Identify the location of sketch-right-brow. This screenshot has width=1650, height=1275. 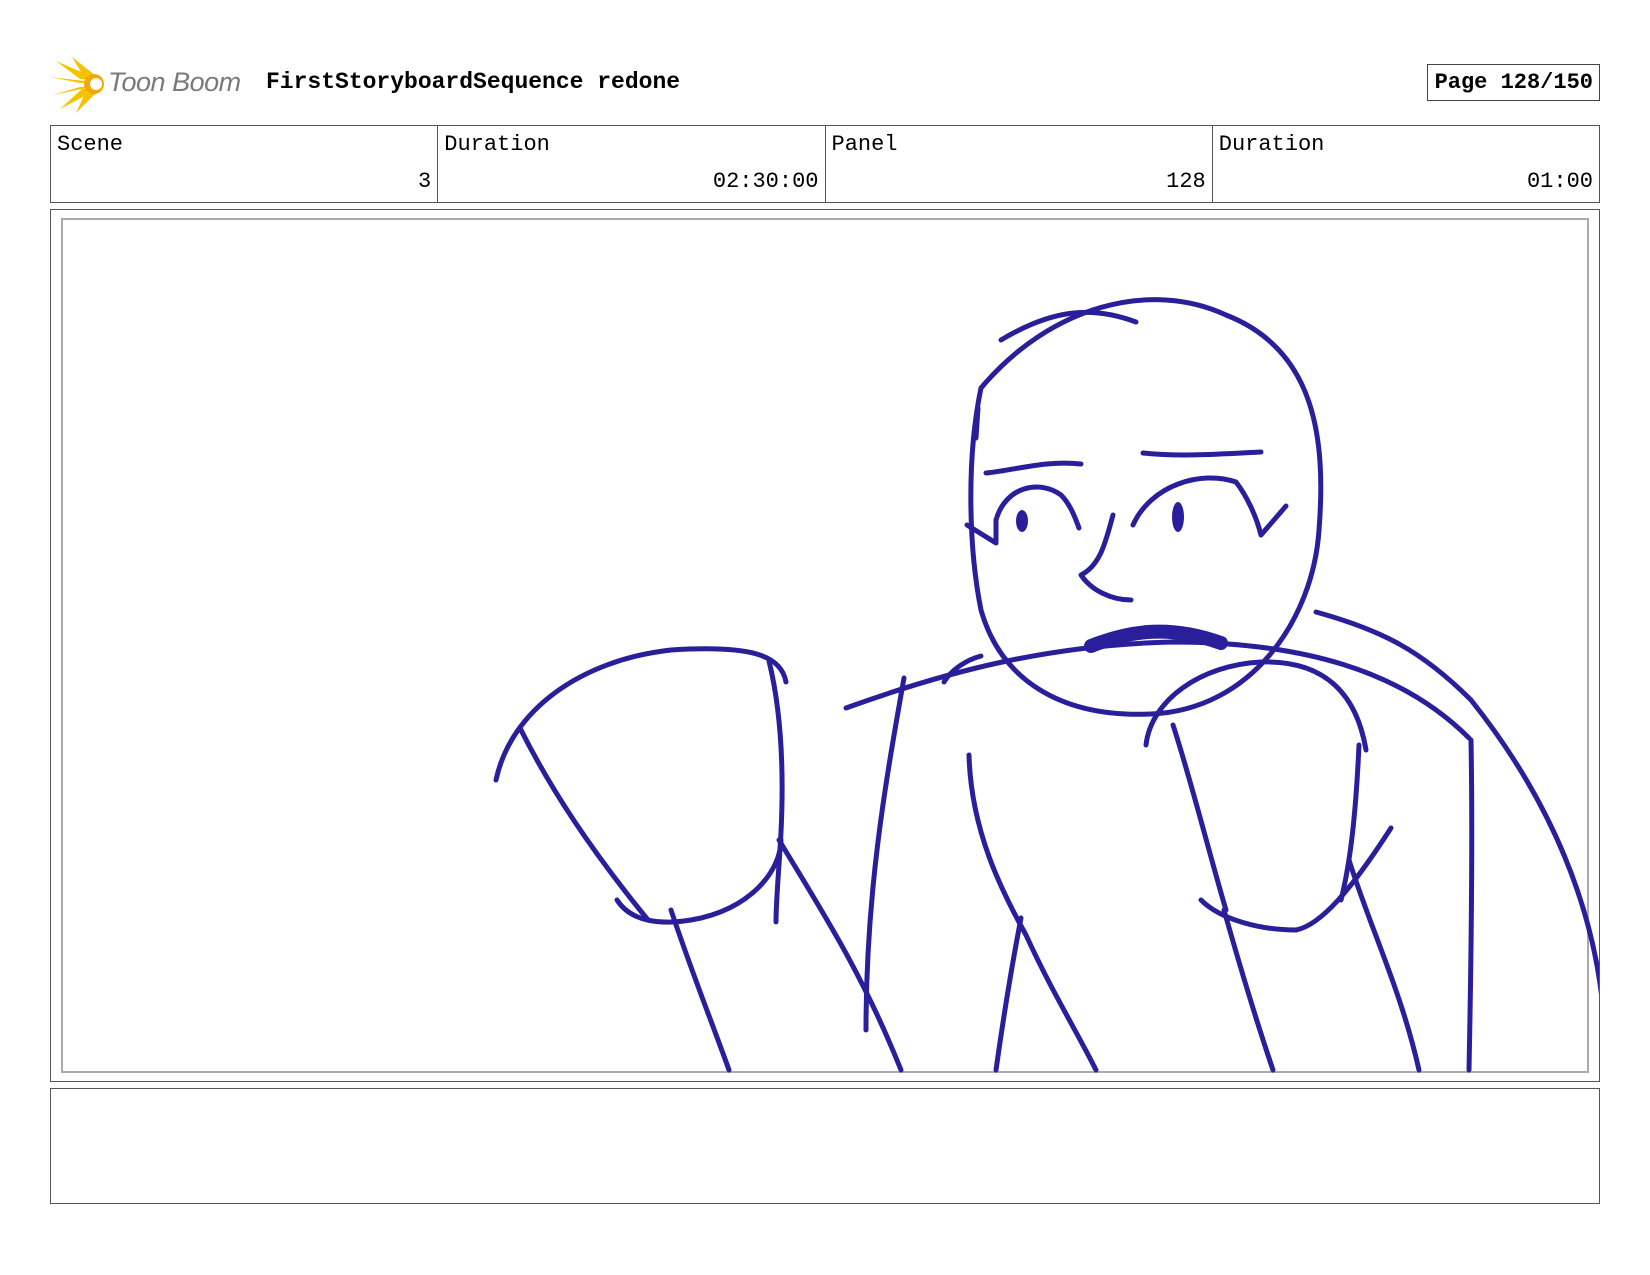
(1202, 453).